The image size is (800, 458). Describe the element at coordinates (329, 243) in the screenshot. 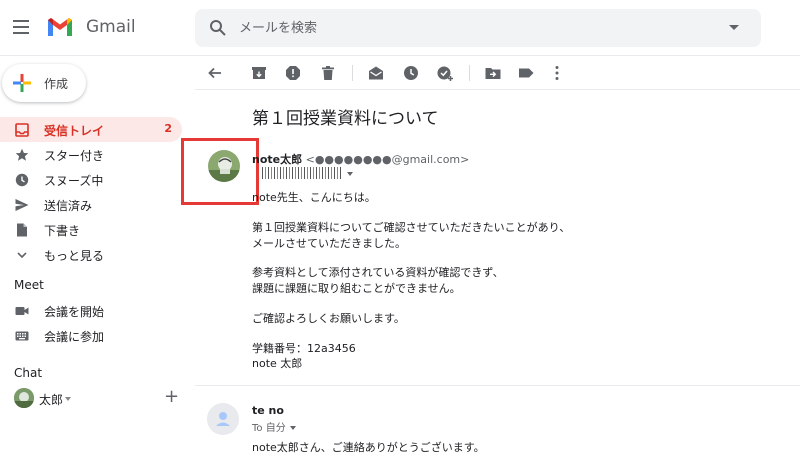

I see `message-body-line: メールさせていただきました。` at that location.